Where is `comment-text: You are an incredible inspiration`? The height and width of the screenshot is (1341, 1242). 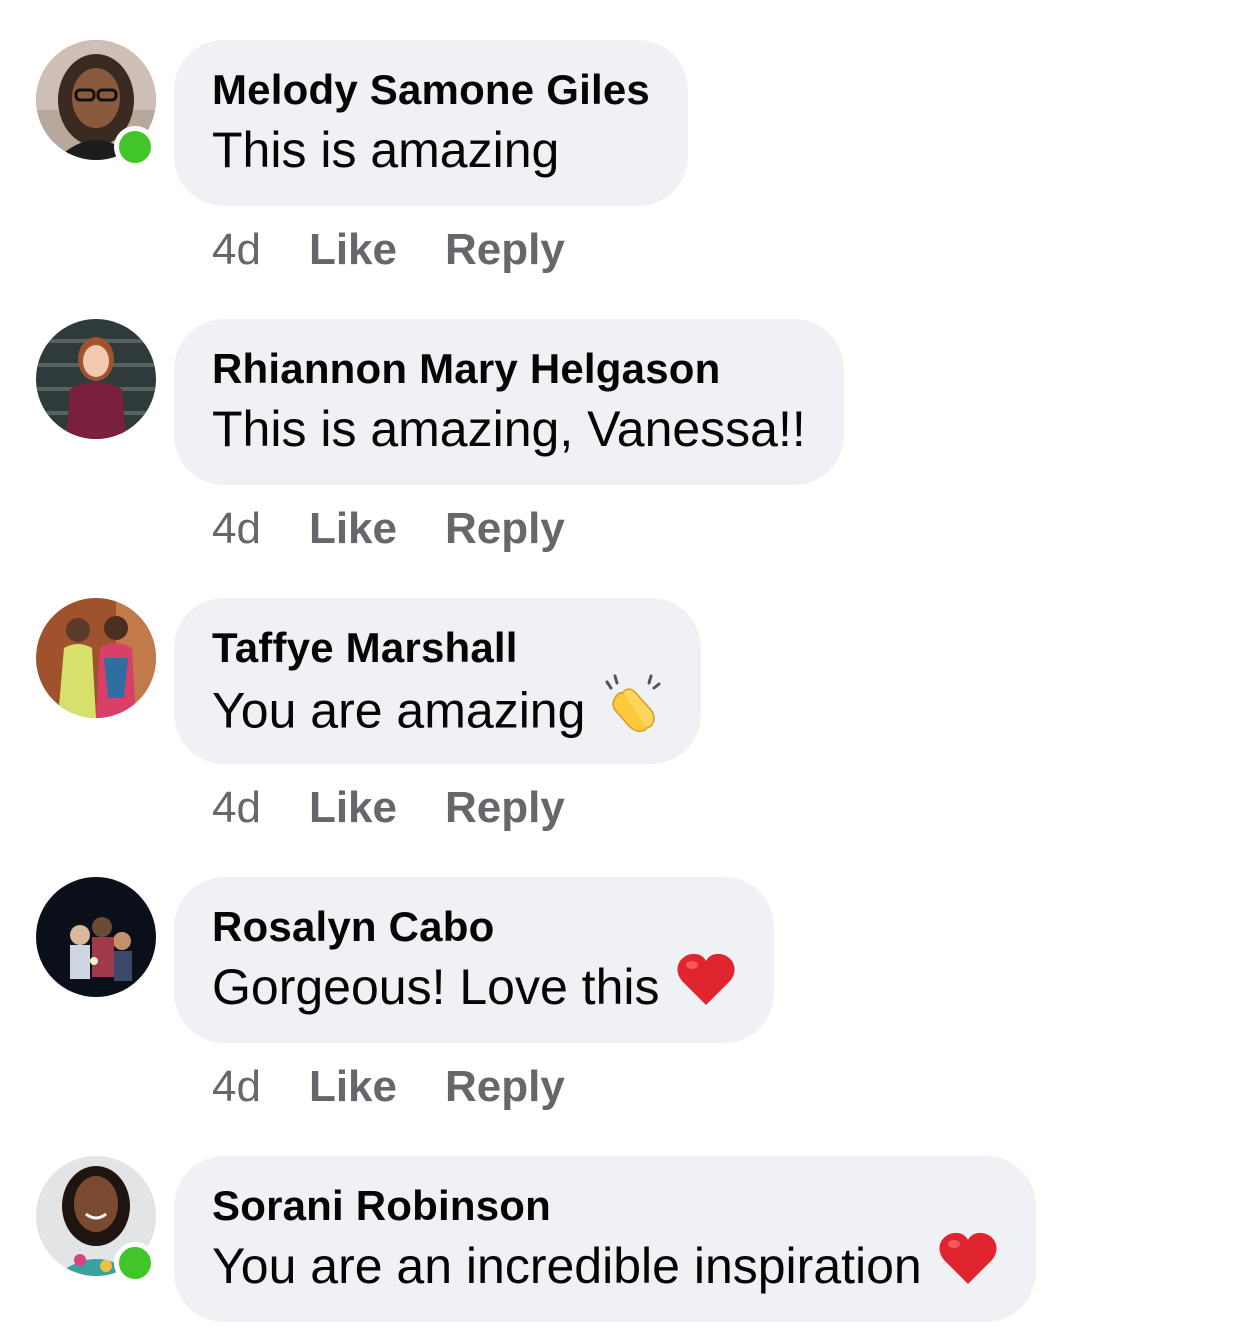 comment-text: You are an incredible inspiration is located at coordinates (605, 1269).